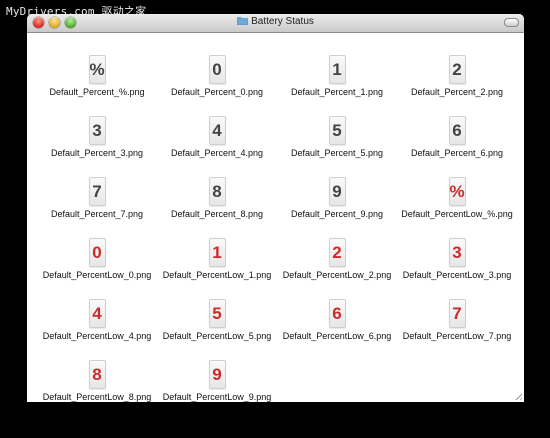 This screenshot has width=550, height=438. What do you see at coordinates (97, 275) in the screenshot?
I see `file-name-label: Default_PercentLow_0.png` at bounding box center [97, 275].